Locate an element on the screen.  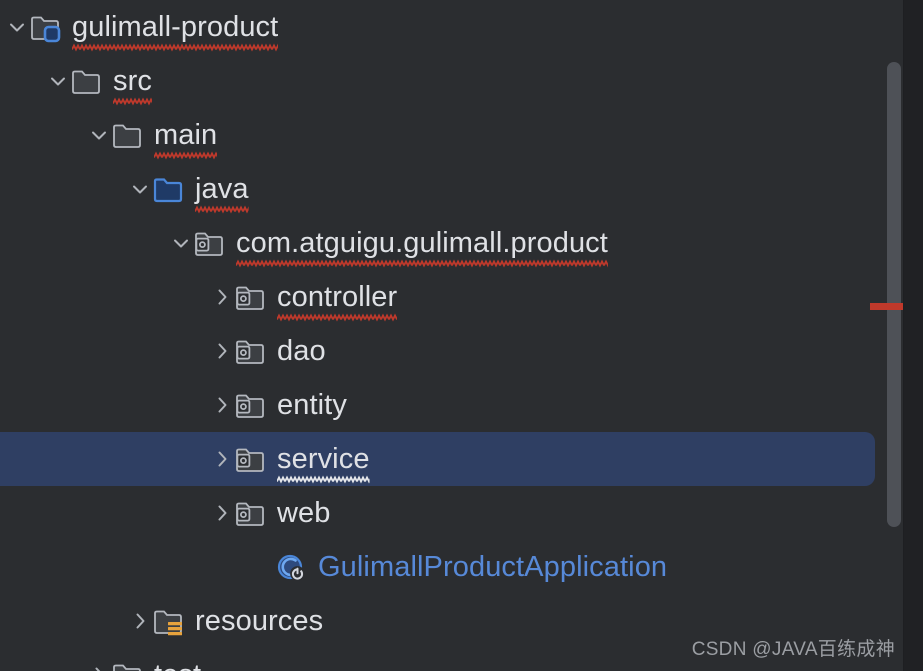
tree-row: gulimall-product is located at coordinates (451, 27).